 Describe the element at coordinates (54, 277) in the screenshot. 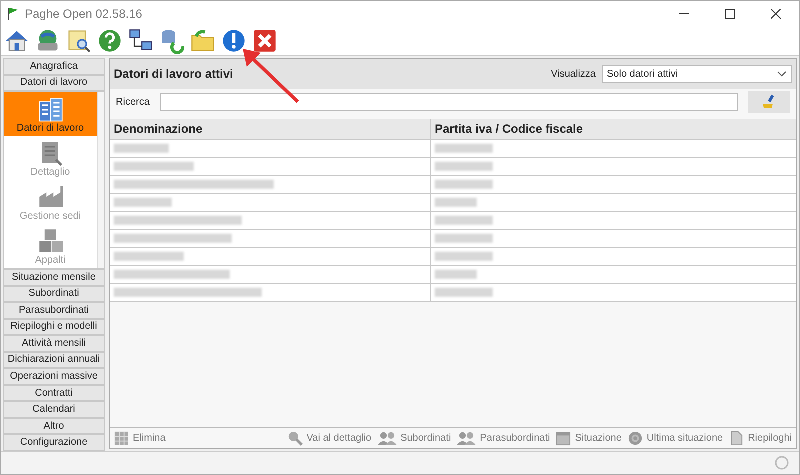

I see `sidebar-section-button: Situazione mensile` at that location.